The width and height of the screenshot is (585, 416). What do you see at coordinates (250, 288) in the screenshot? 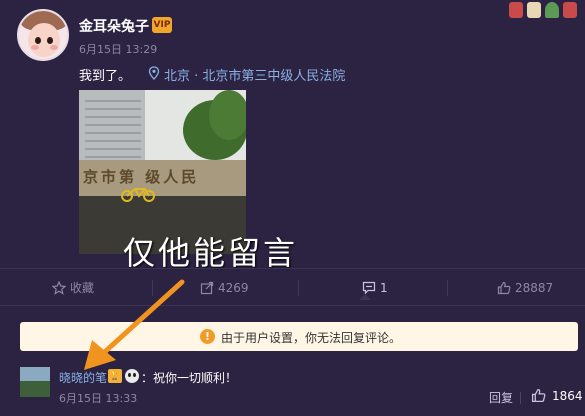
I see `repost-button: 4269` at bounding box center [250, 288].